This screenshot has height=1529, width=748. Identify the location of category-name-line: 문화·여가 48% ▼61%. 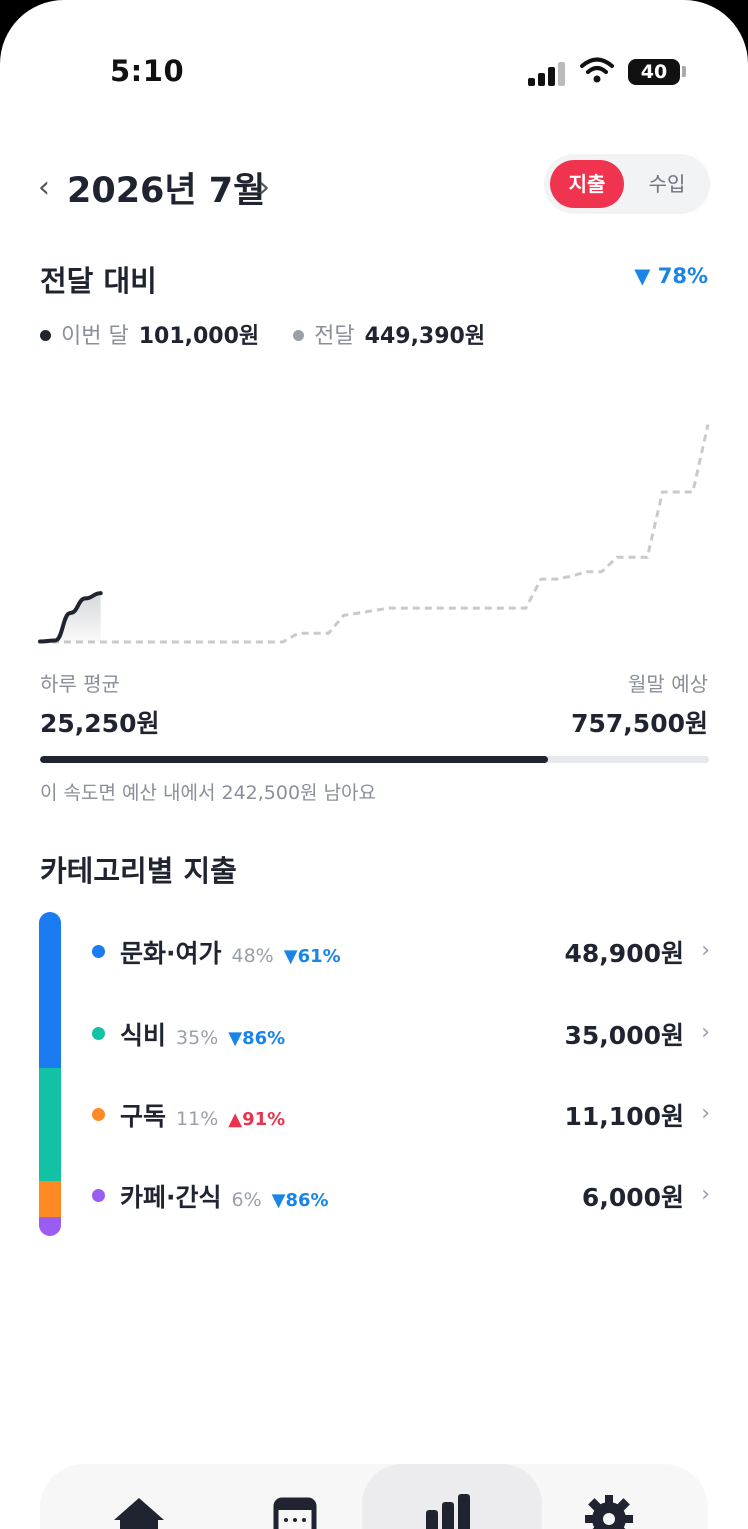
(230, 952).